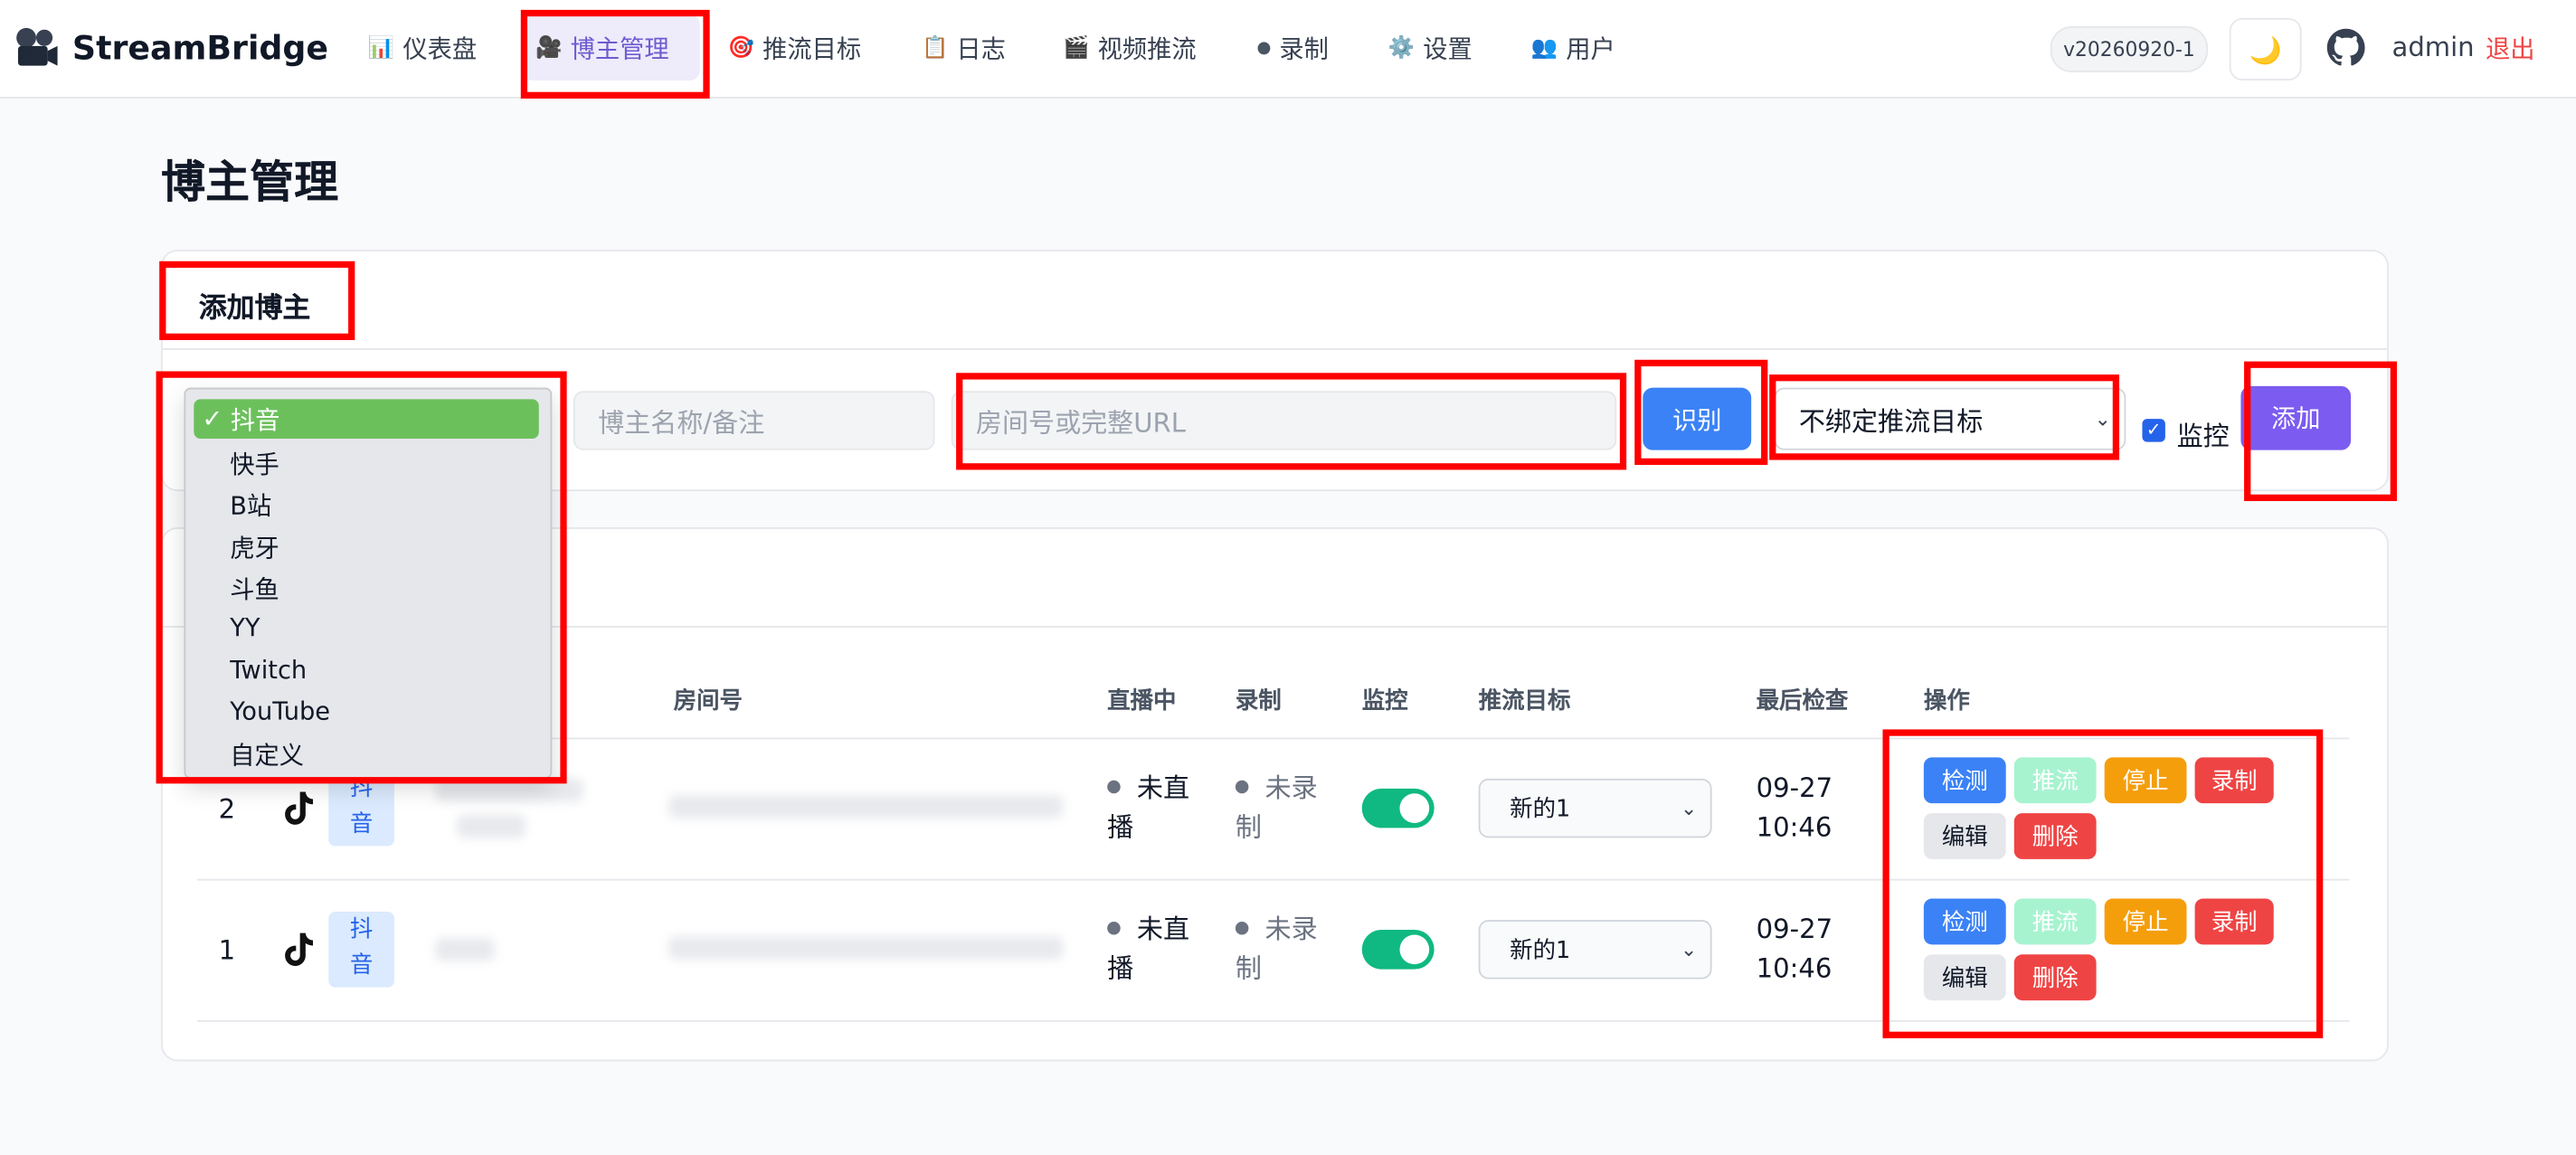  Describe the element at coordinates (251, 505) in the screenshot. I see `dropdown-option: B站` at that location.